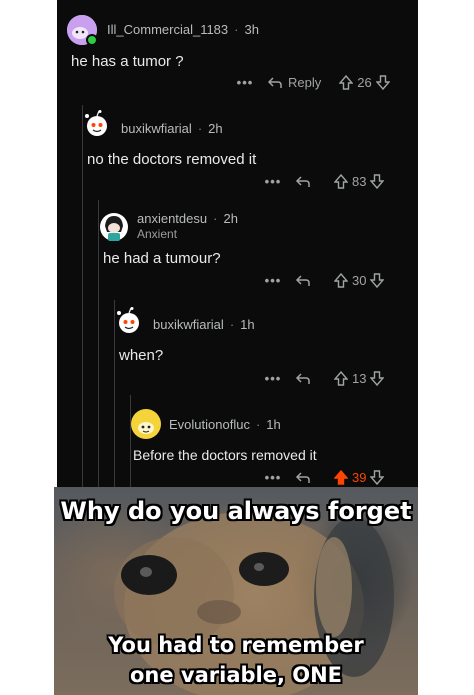  I want to click on vote-score: 13, so click(359, 378).